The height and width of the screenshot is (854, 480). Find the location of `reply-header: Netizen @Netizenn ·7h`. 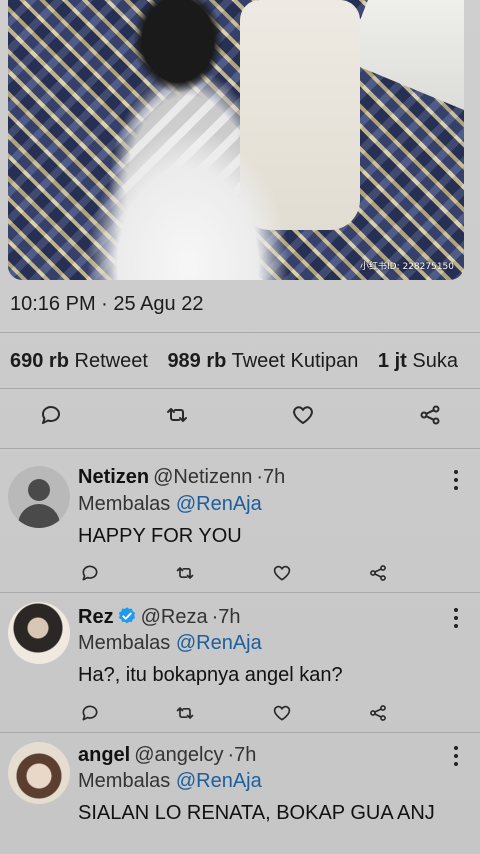

reply-header: Netizen @Netizenn ·7h is located at coordinates (181, 477).